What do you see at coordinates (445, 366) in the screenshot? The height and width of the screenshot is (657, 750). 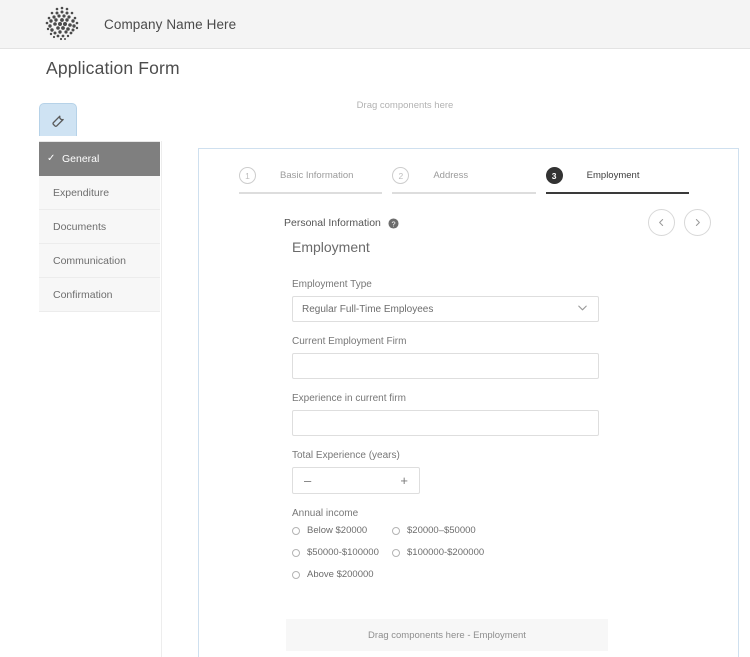 I see `current-firm-input` at bounding box center [445, 366].